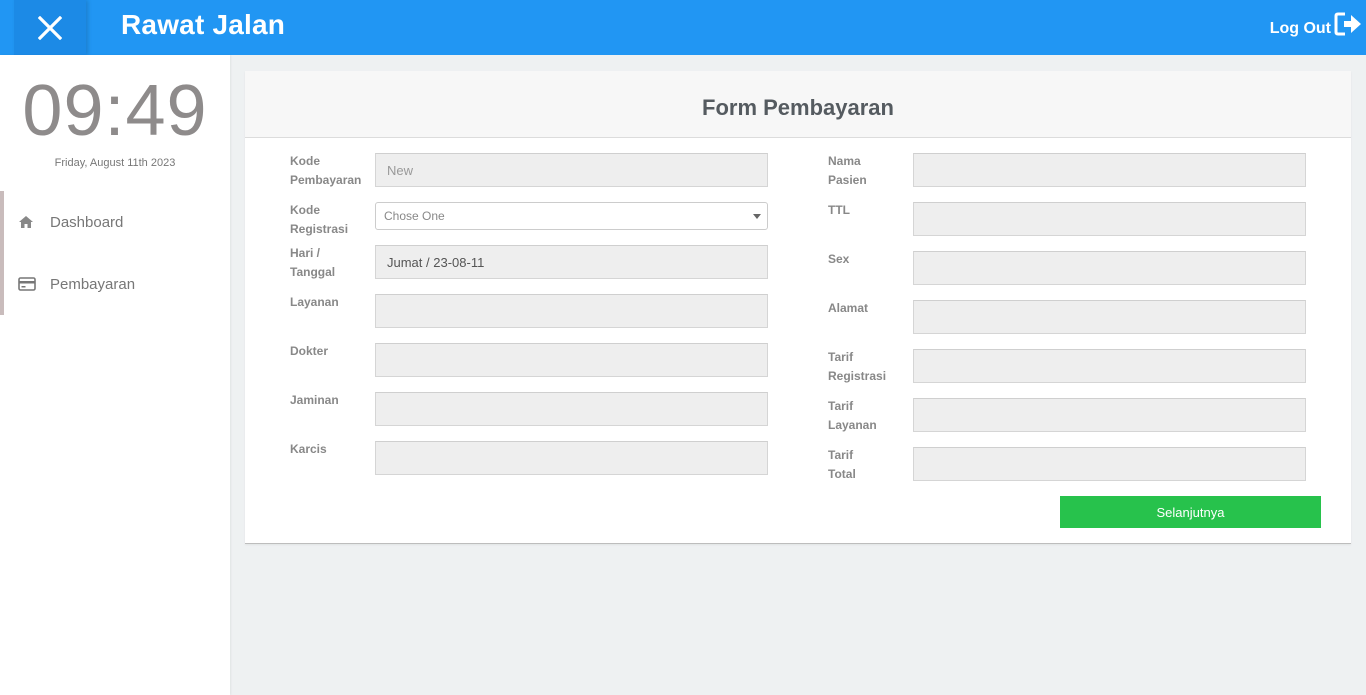 This screenshot has width=1366, height=695. Describe the element at coordinates (1109, 219) in the screenshot. I see `ttl-field` at that location.